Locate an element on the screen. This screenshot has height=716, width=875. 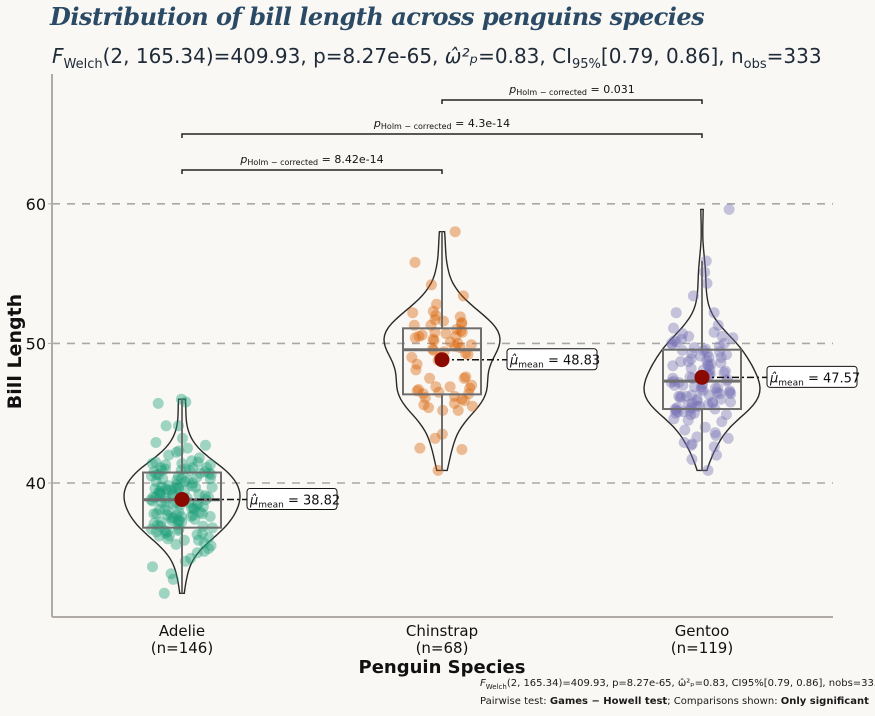
x-tick-label: Adelie is located at coordinates (182, 631).